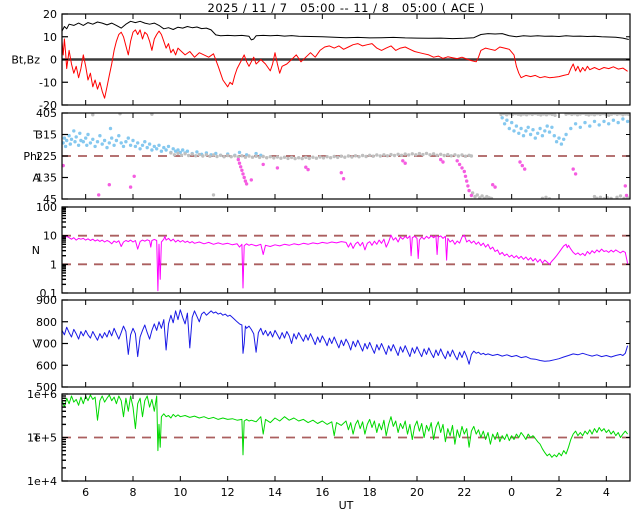 This screenshot has width=640, height=512. I want to click on y-tick-label: 100, so click(46, 207).